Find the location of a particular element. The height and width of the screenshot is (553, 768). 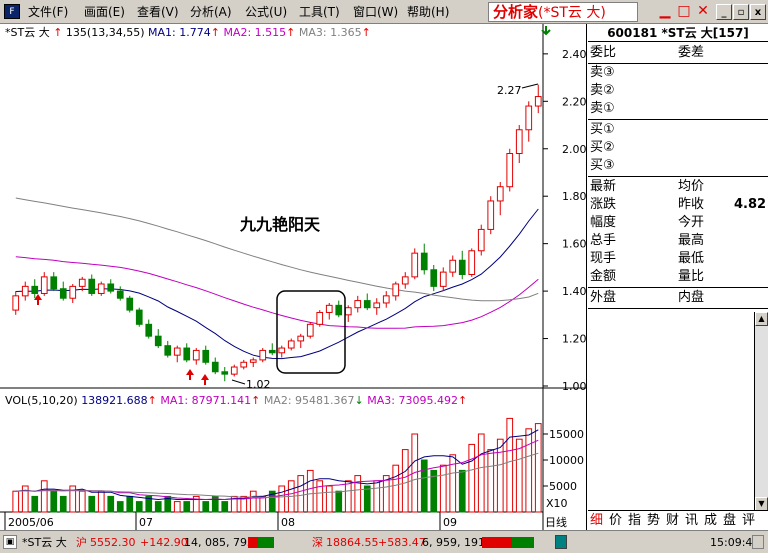

menu-analysis: 分析(A) is located at coordinates (211, 12).